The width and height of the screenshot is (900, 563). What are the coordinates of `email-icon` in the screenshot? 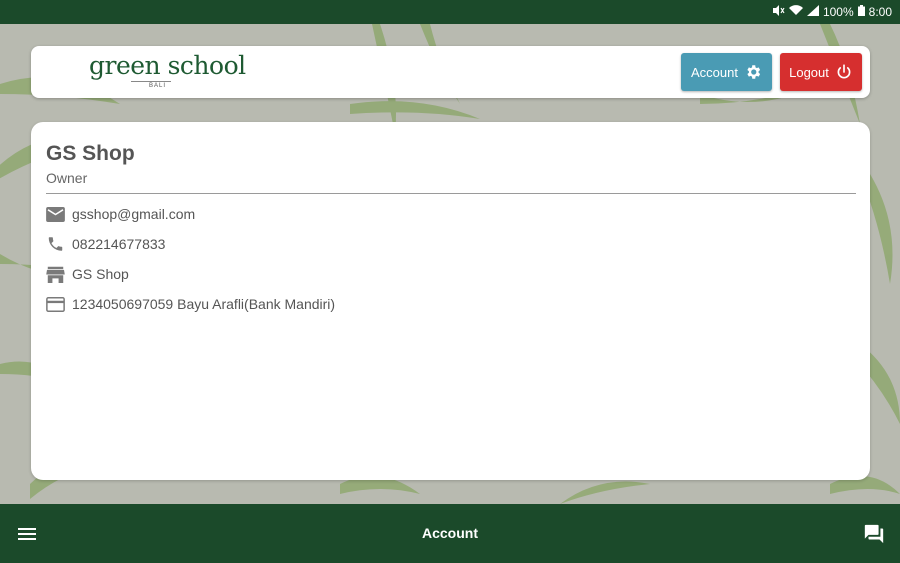 It's located at (55, 214).